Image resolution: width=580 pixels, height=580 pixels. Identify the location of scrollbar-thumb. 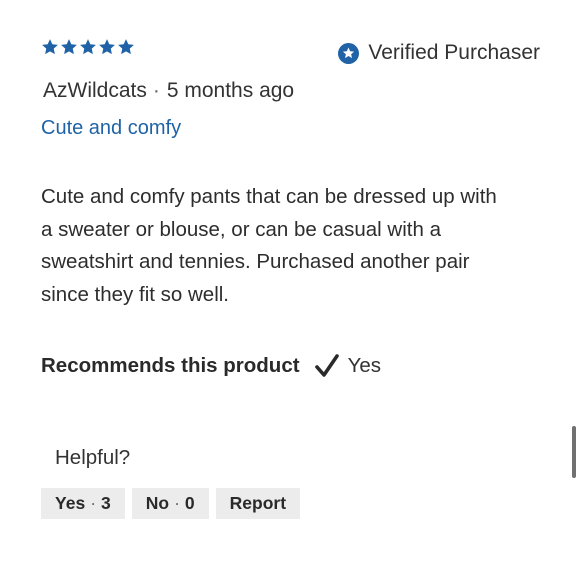
(574, 452).